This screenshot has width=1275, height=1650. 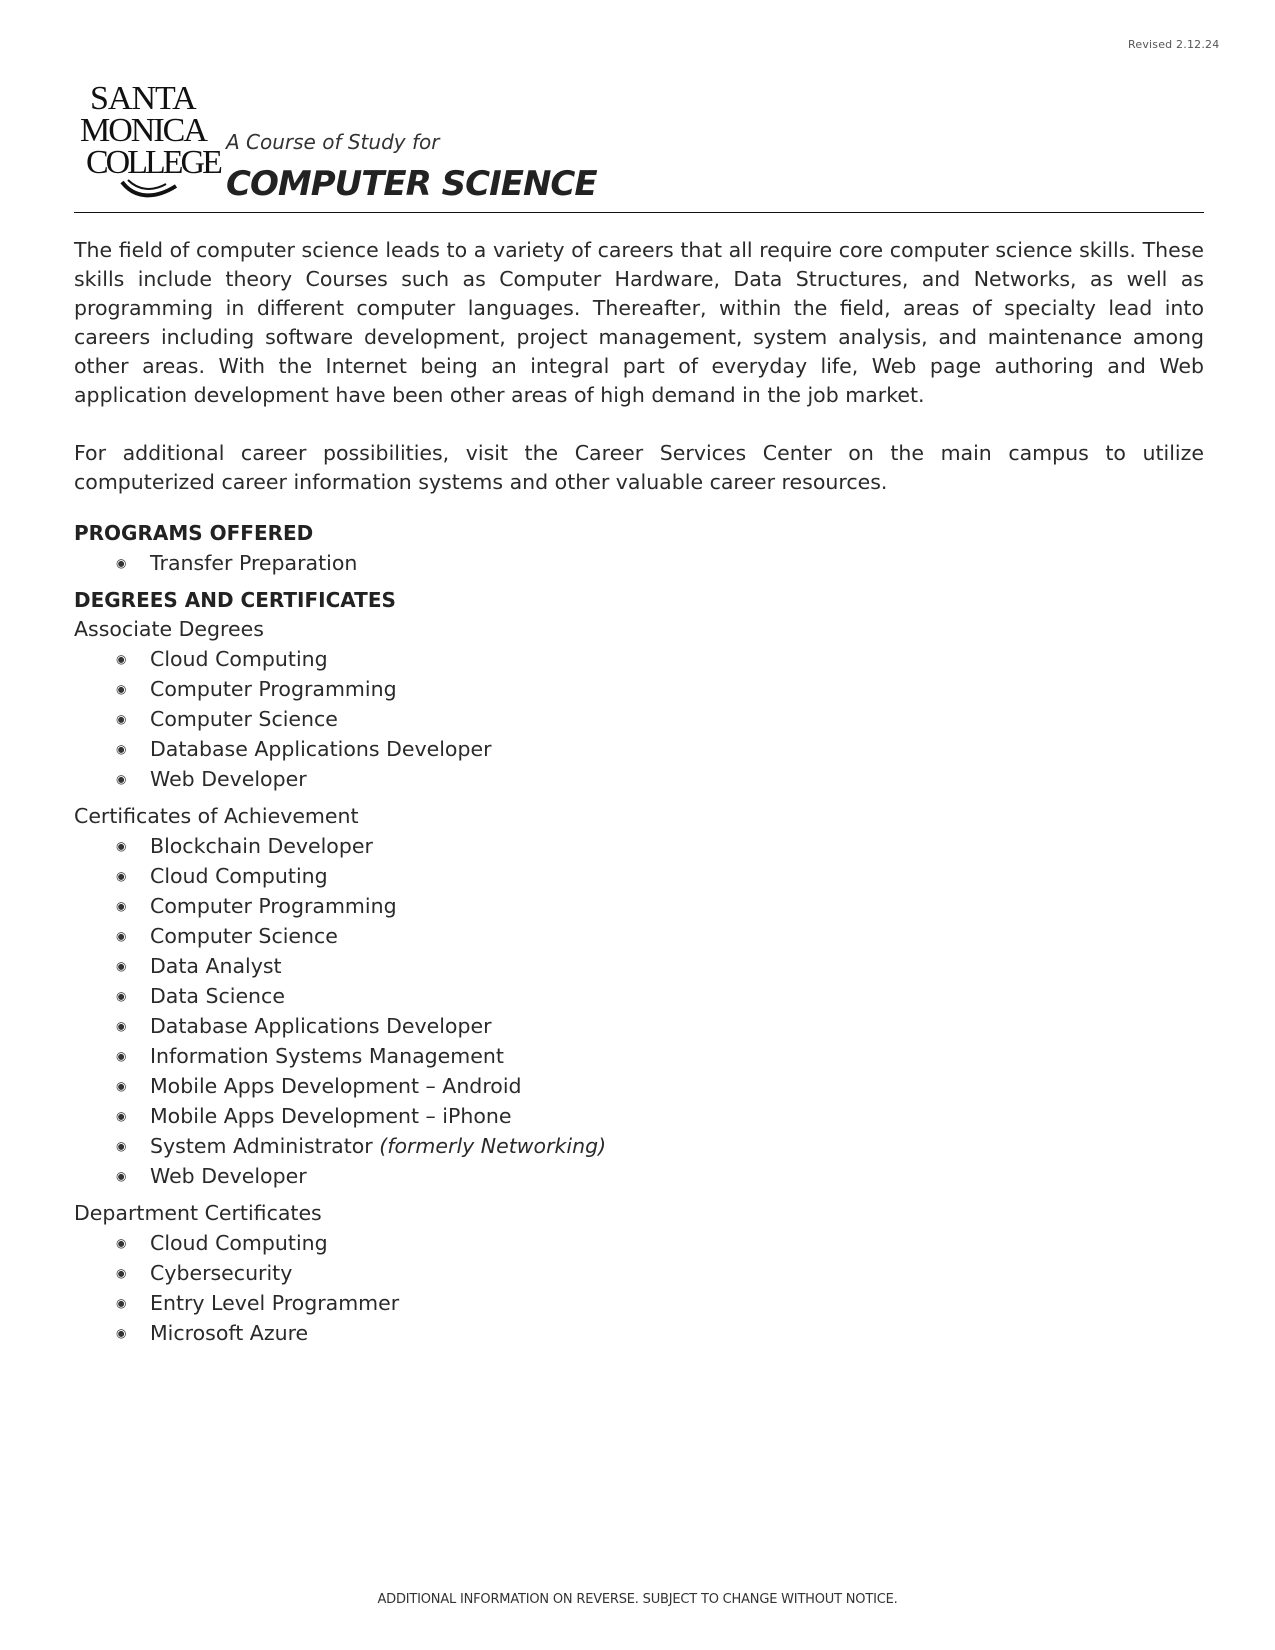 What do you see at coordinates (639, 1303) in the screenshot?
I see `list-item: ◉ Entry Level Programmer` at bounding box center [639, 1303].